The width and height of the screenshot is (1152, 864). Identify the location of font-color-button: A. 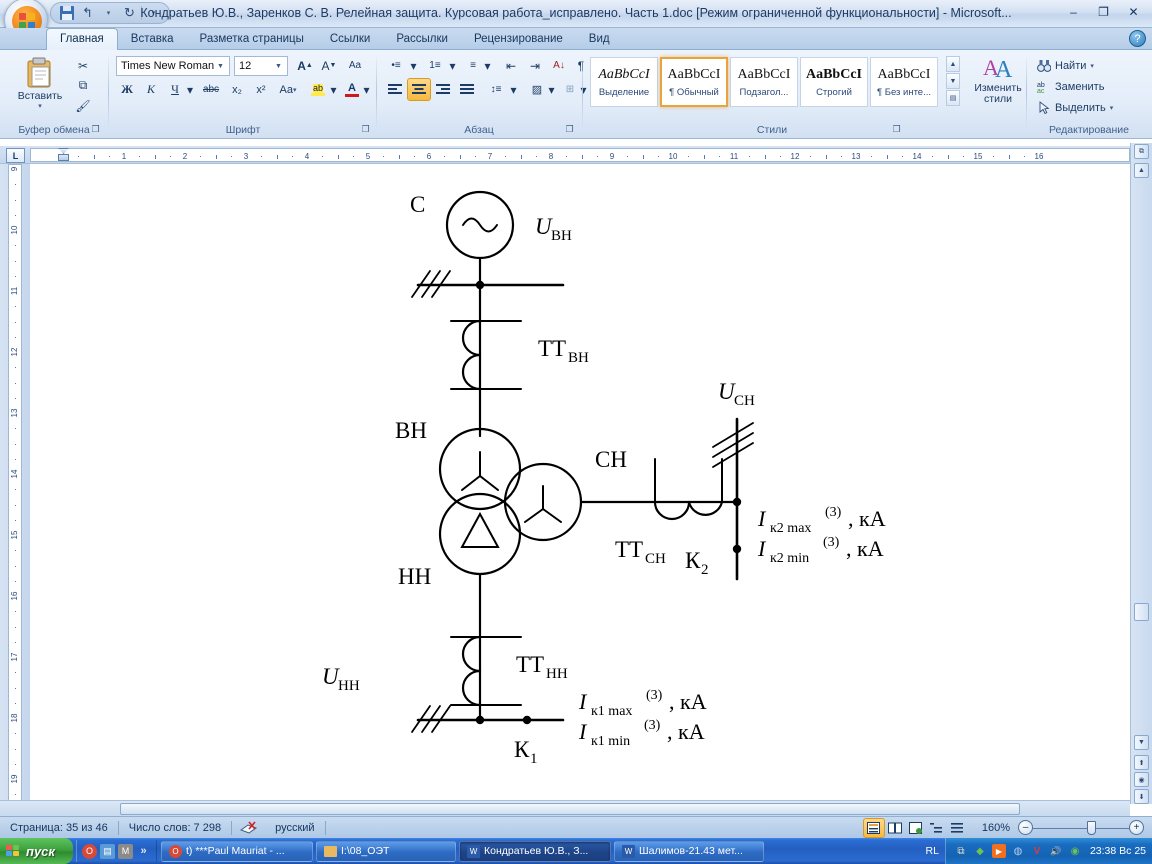
(352, 89).